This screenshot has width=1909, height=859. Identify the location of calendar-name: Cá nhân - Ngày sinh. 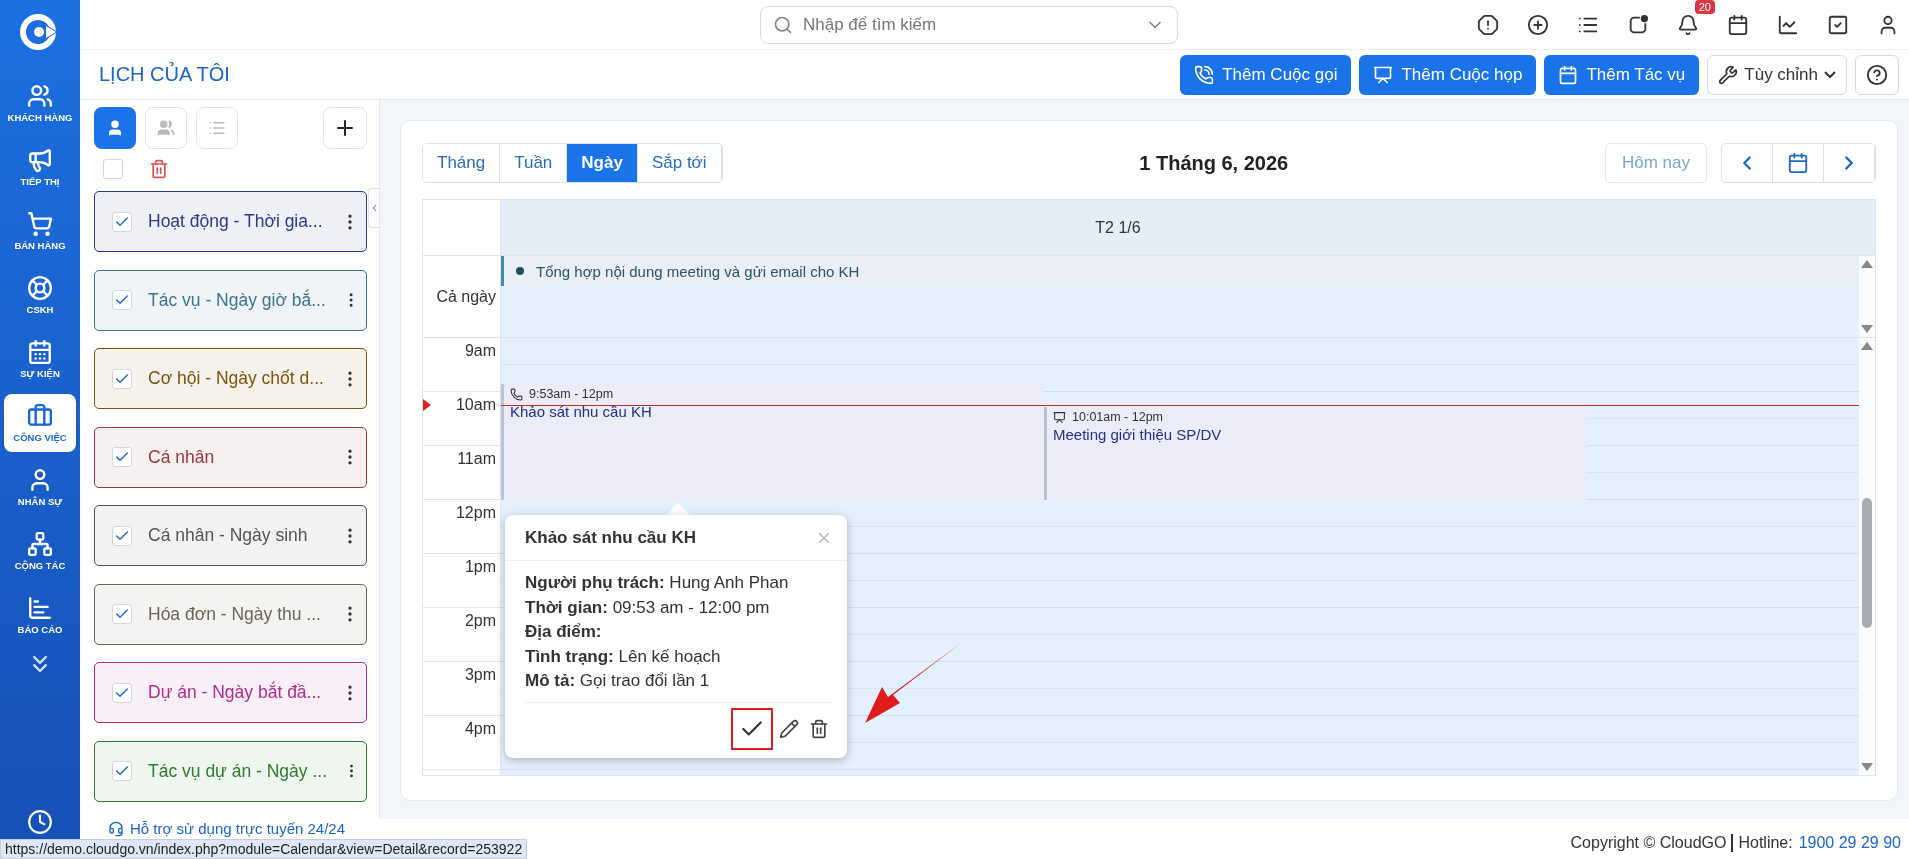
(228, 535).